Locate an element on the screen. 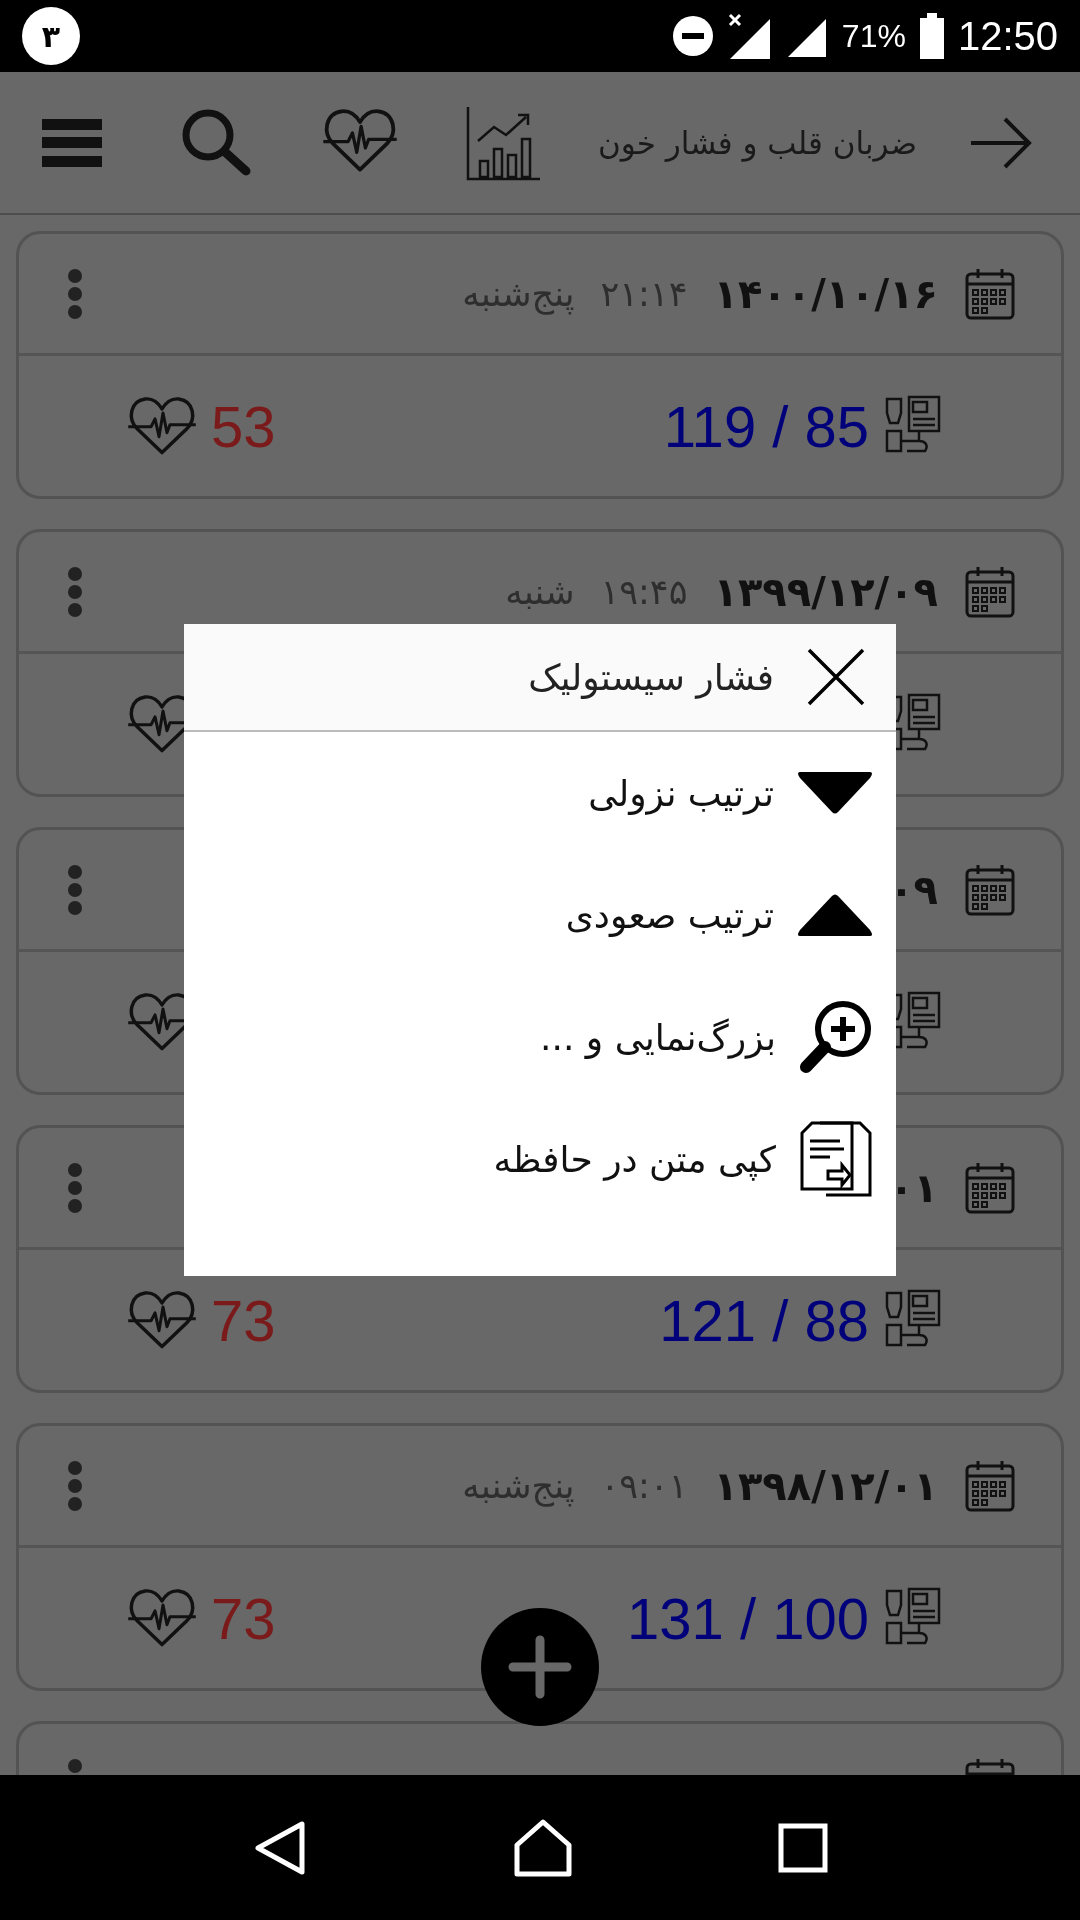 This screenshot has width=1080, height=1920. blood-pressure-value: 131 / 100 is located at coordinates (748, 1618).